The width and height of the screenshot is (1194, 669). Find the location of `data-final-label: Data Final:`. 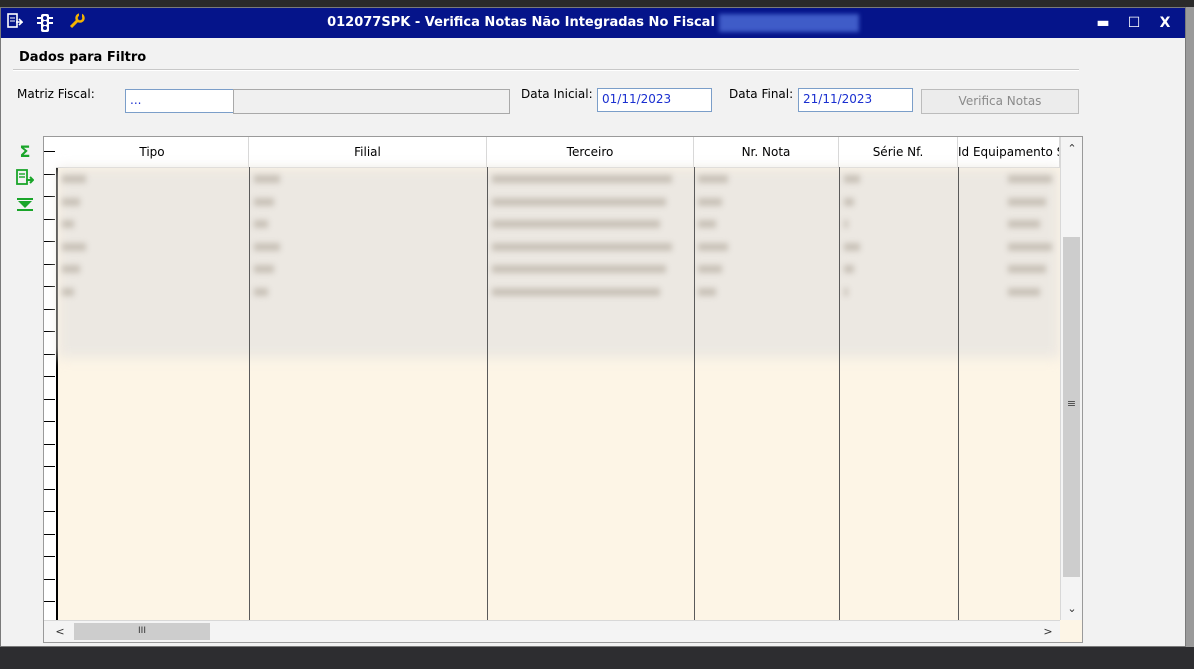

data-final-label: Data Final: is located at coordinates (761, 94).